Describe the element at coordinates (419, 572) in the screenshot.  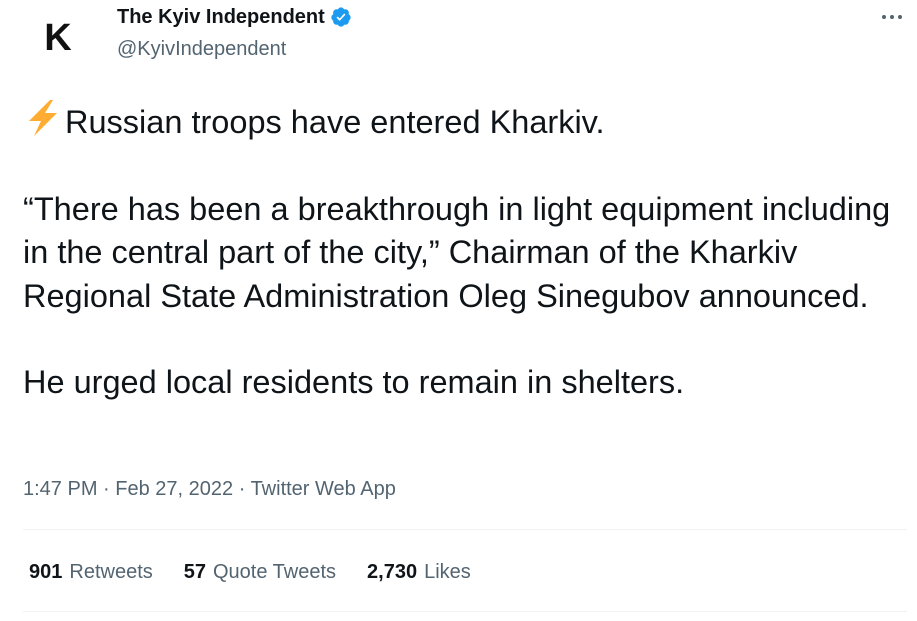
I see `likes-stat: 2,730 Likes` at that location.